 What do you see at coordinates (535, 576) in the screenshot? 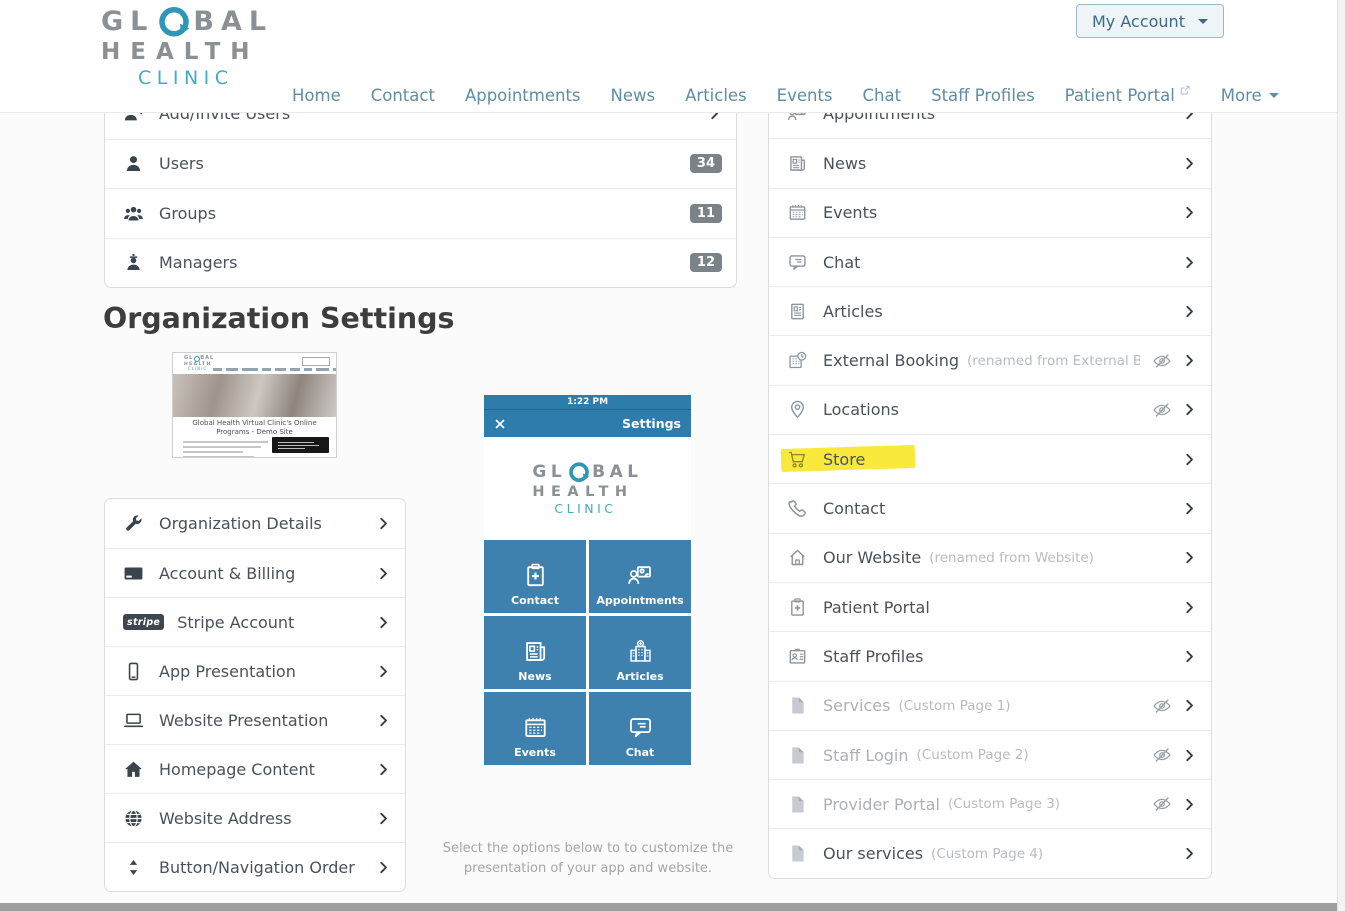
I see `app-tile-contact: Contact` at bounding box center [535, 576].